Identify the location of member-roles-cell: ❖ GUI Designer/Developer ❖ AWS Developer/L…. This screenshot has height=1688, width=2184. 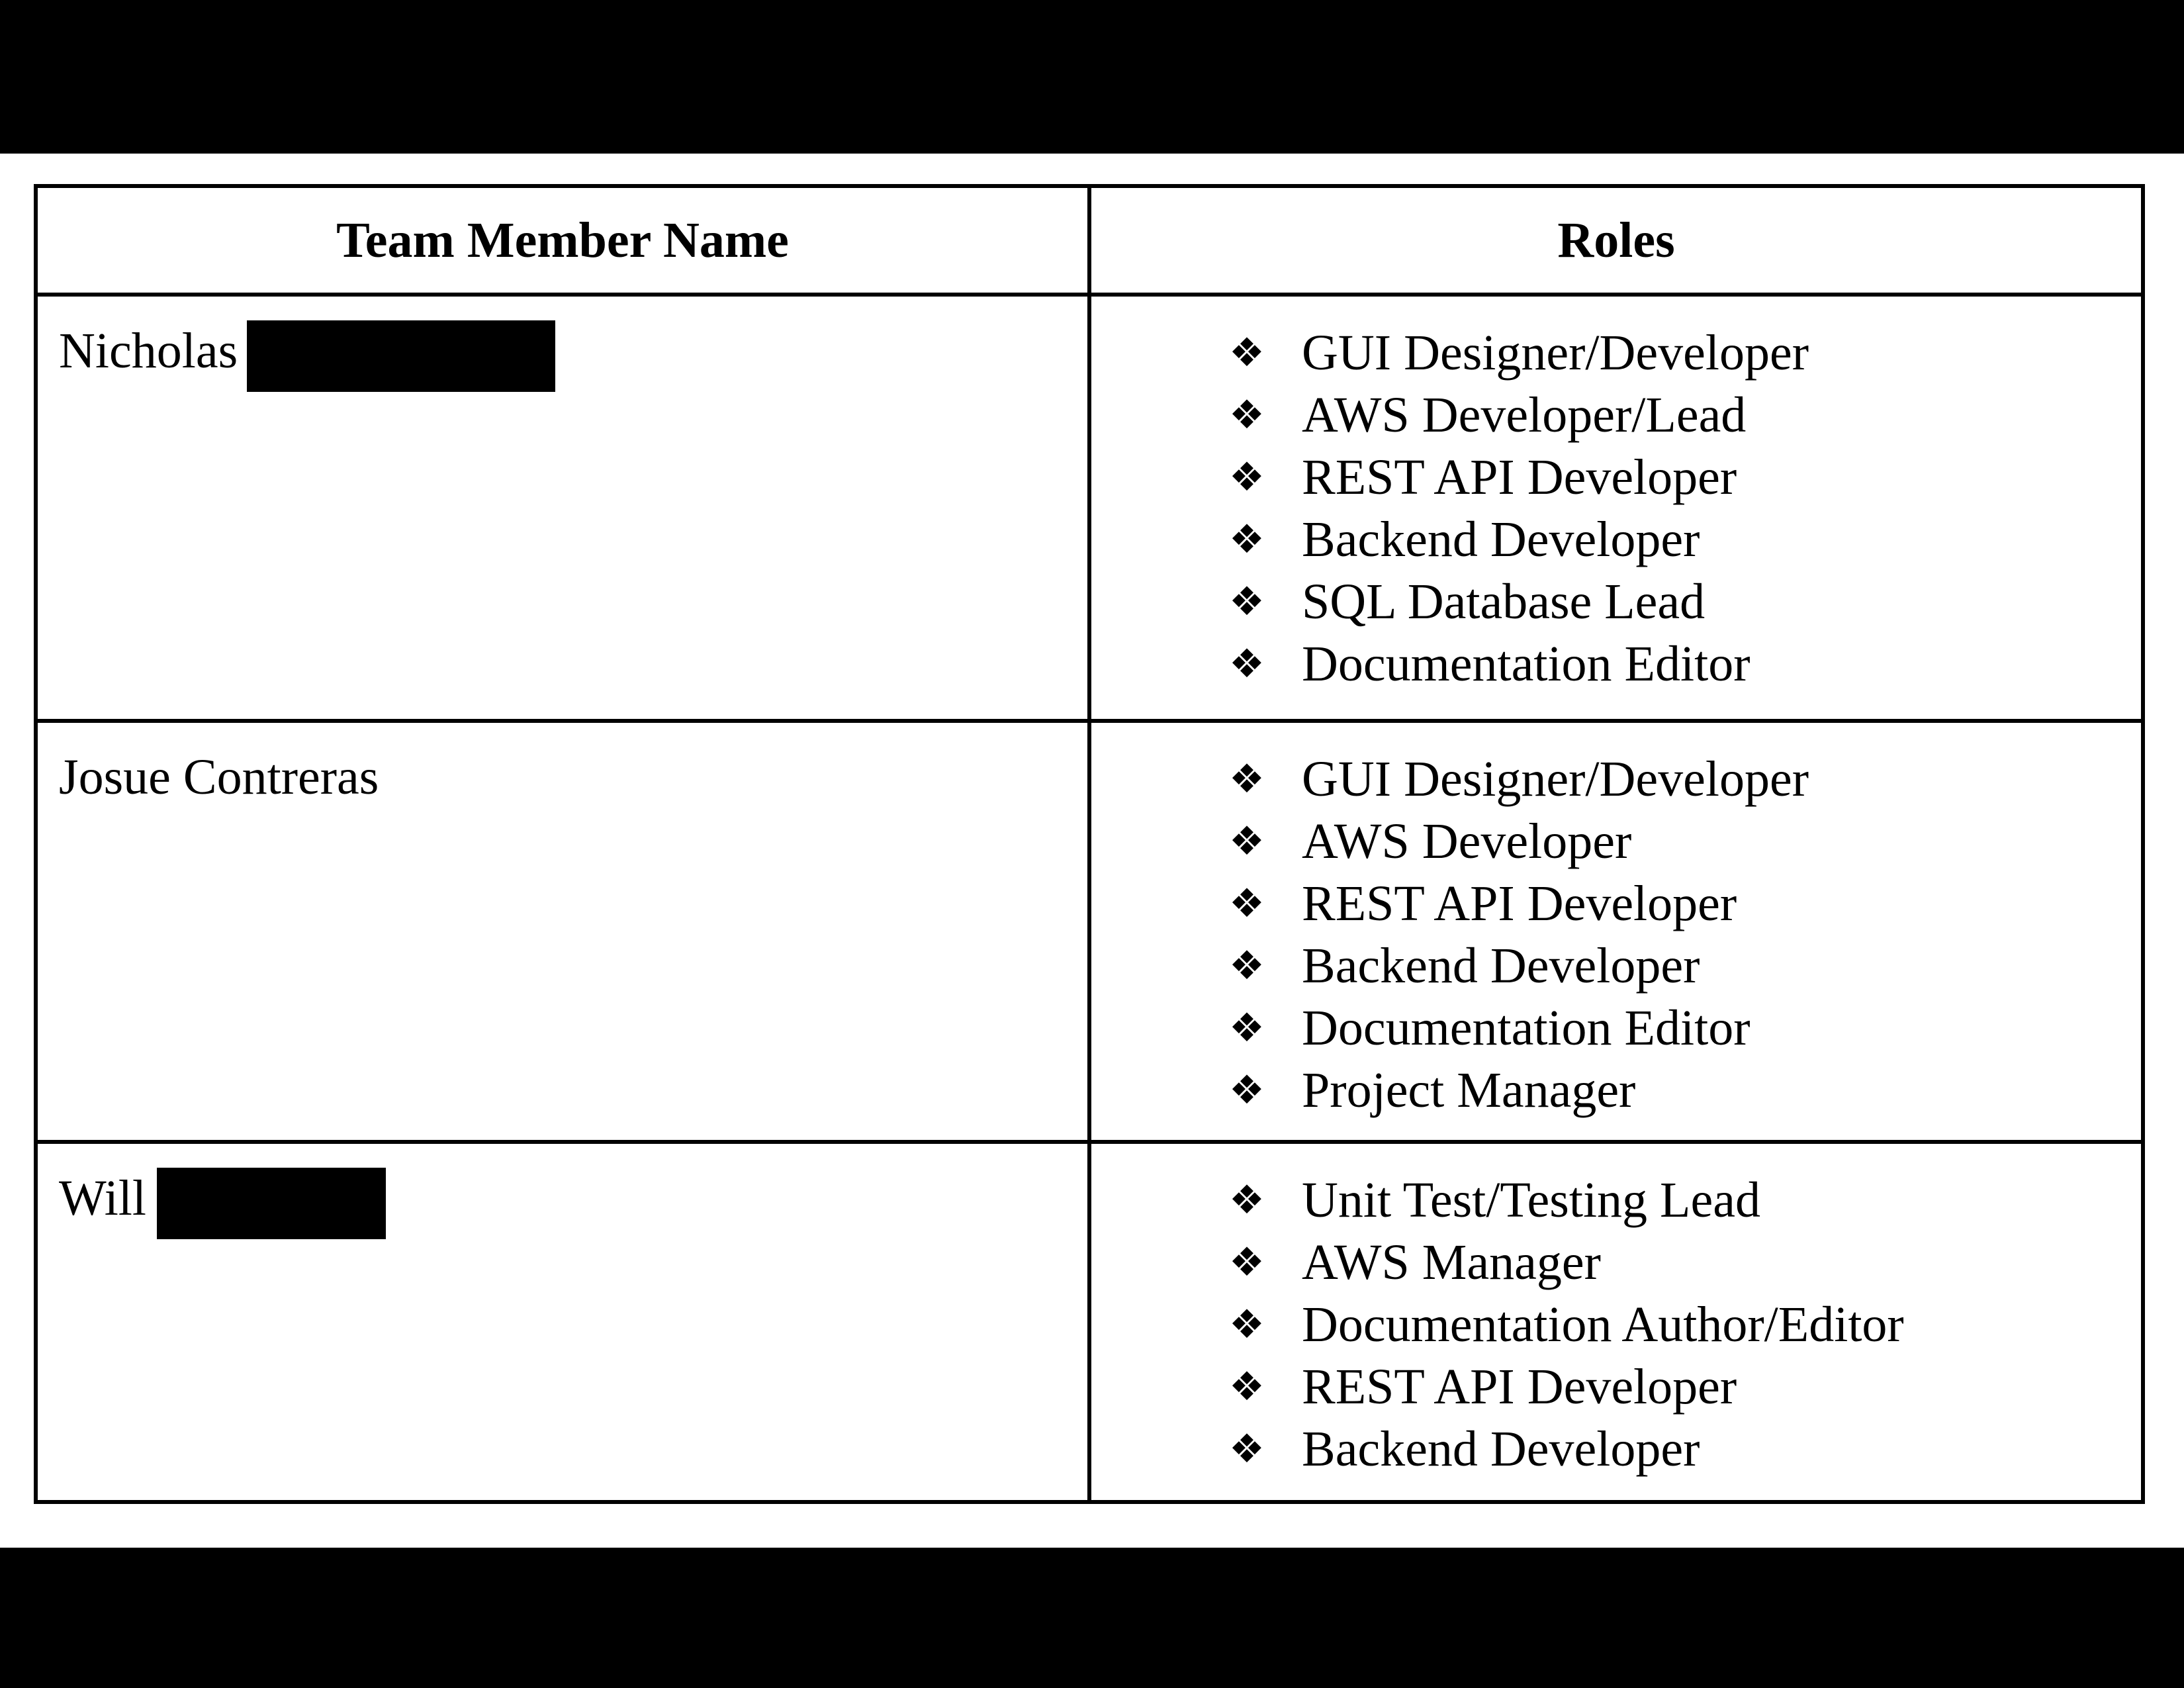
(1616, 508).